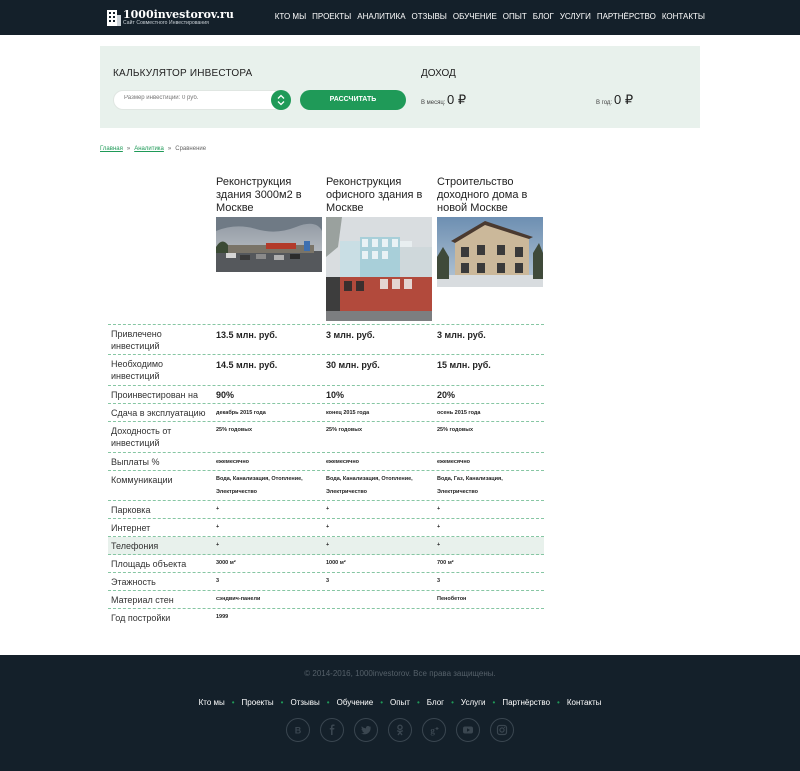 The width and height of the screenshot is (800, 771). I want to click on table-row: Проинвестирован на 90% 10% 20%, so click(326, 395).